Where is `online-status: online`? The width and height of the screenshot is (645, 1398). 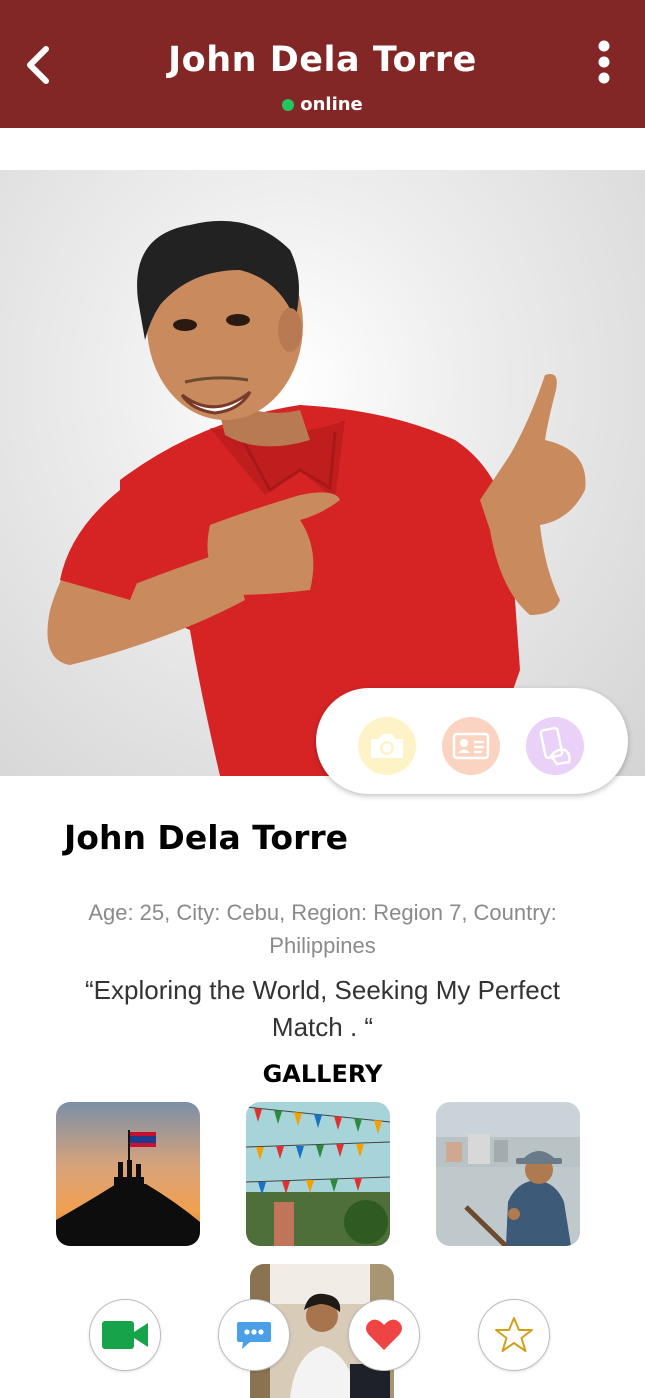 online-status: online is located at coordinates (322, 104).